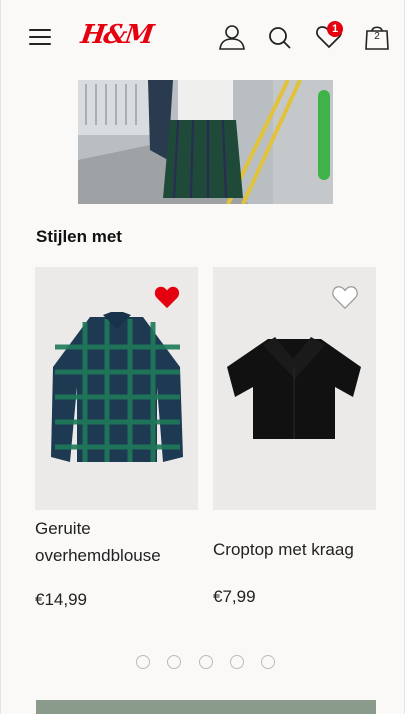 The height and width of the screenshot is (714, 405). I want to click on wishlist-count-badge: 1, so click(335, 29).